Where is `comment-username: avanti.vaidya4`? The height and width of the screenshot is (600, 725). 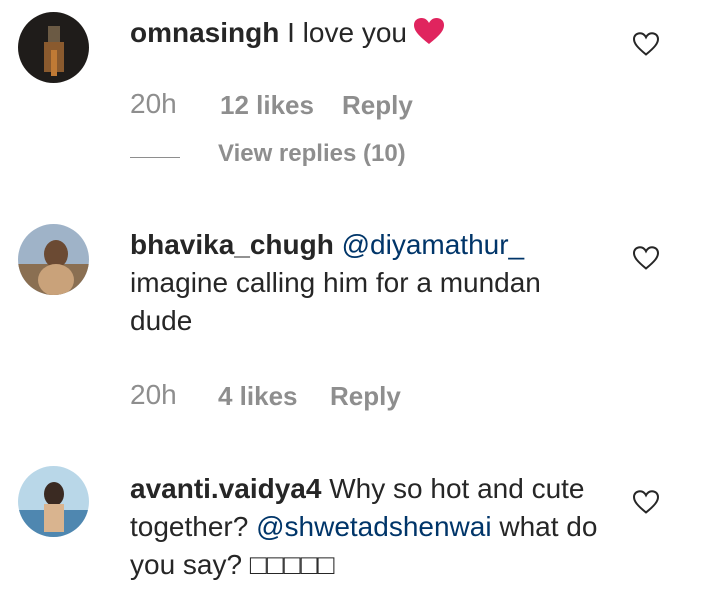
comment-username: avanti.vaidya4 is located at coordinates (225, 488).